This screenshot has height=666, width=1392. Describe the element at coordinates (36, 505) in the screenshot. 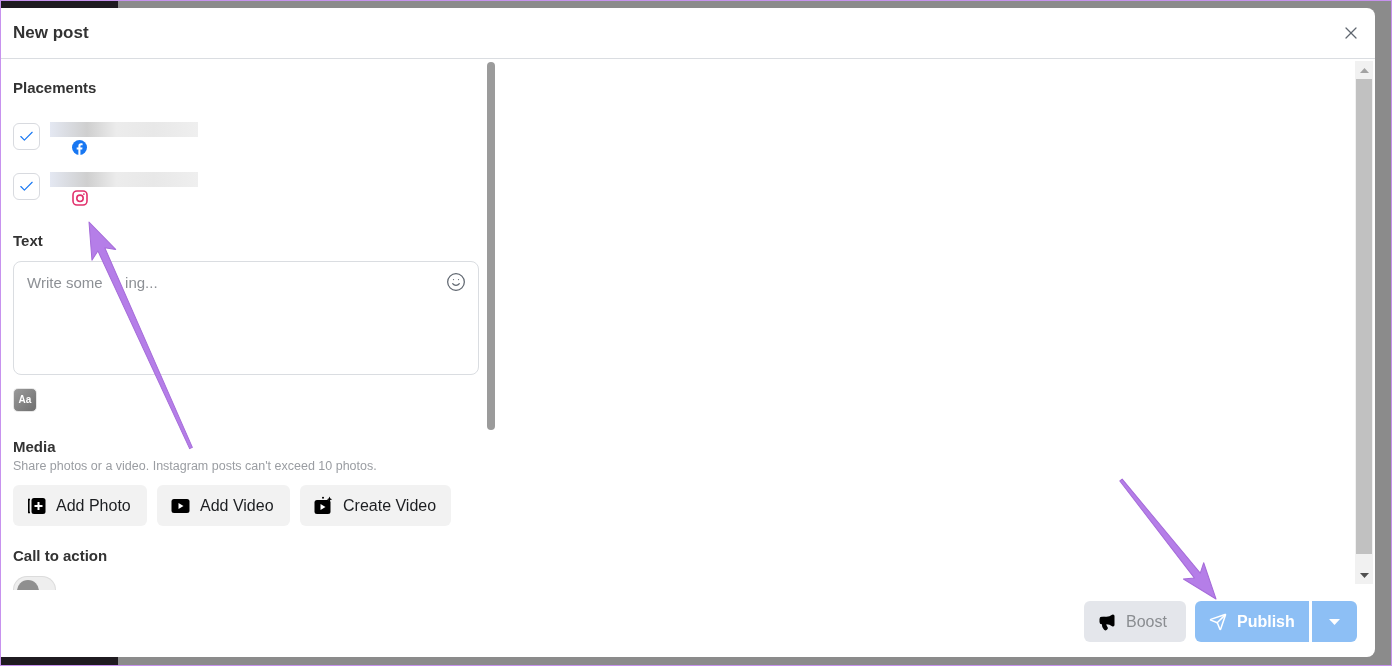

I see `add-photo-icon` at that location.